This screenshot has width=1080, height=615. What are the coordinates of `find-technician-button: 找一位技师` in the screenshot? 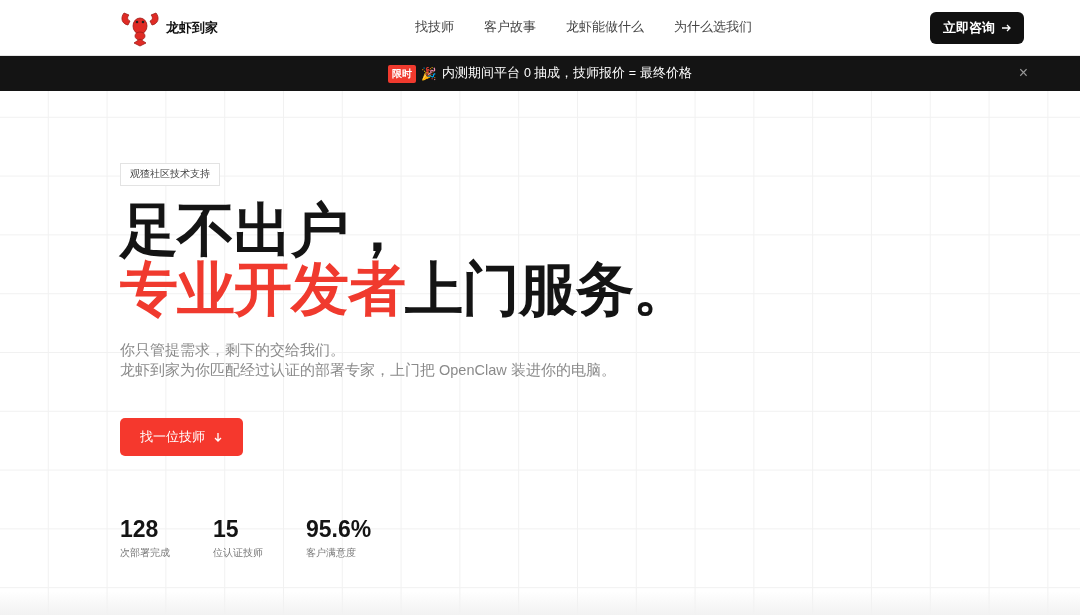 It's located at (181, 437).